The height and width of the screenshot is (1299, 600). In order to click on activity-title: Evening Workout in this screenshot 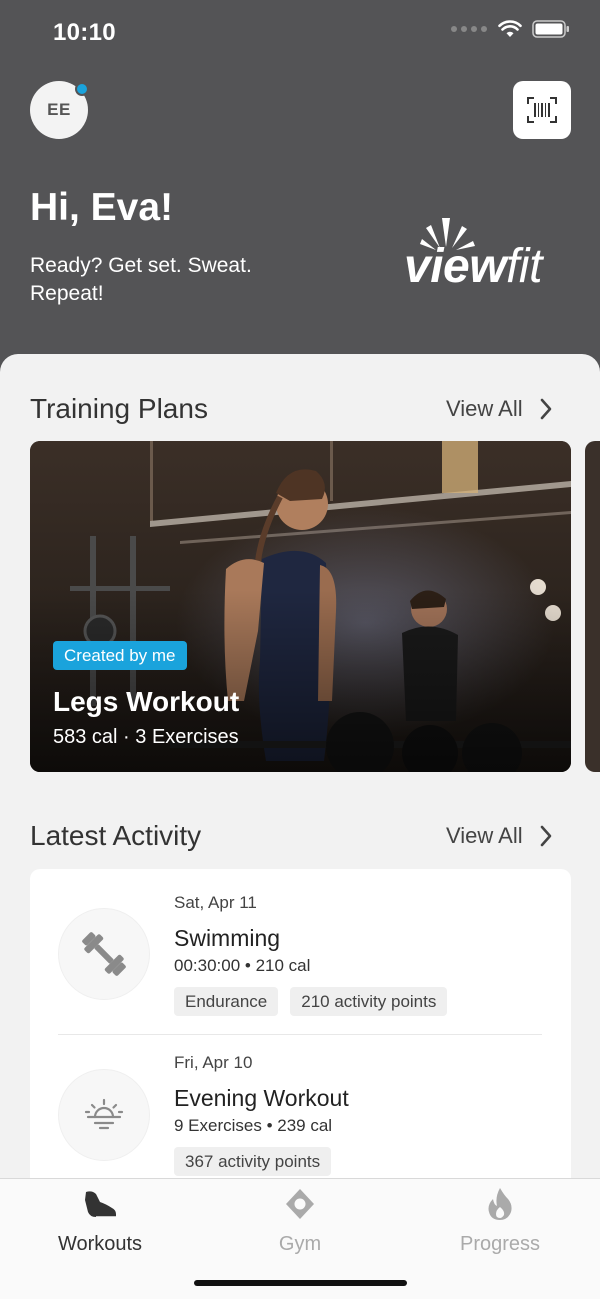, I will do `click(261, 1098)`.